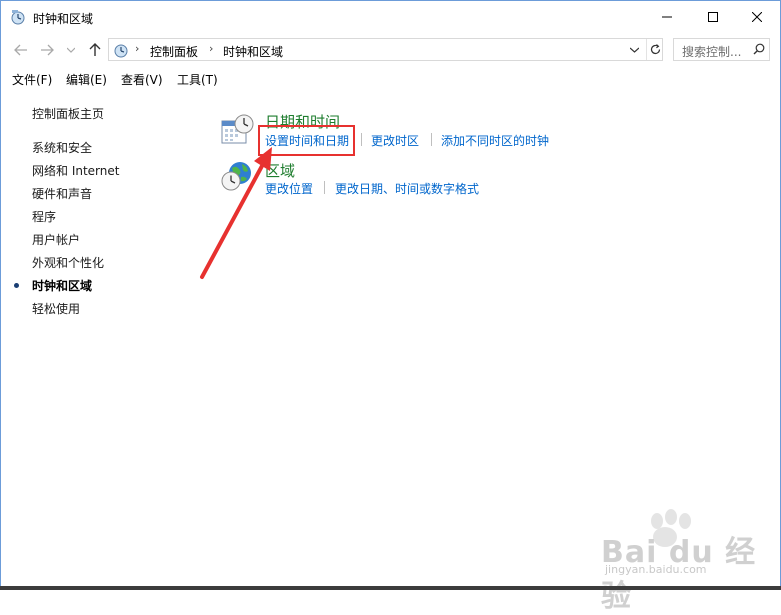 Image resolution: width=781 pixels, height=615 pixels. What do you see at coordinates (390, 79) in the screenshot?
I see `menu-bar: 文件(F) 编辑(E) 查看(V) 工具(T)` at bounding box center [390, 79].